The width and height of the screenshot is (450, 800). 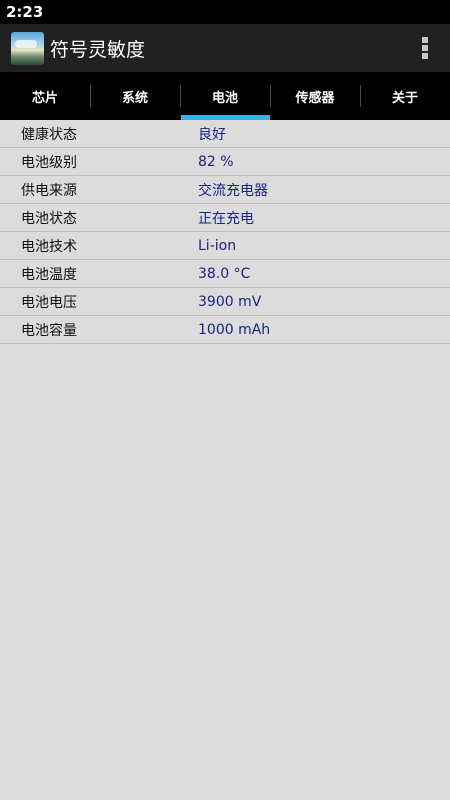 I want to click on tab-bar: 芯片 系统 电池 传感器 关于, so click(x=225, y=96).